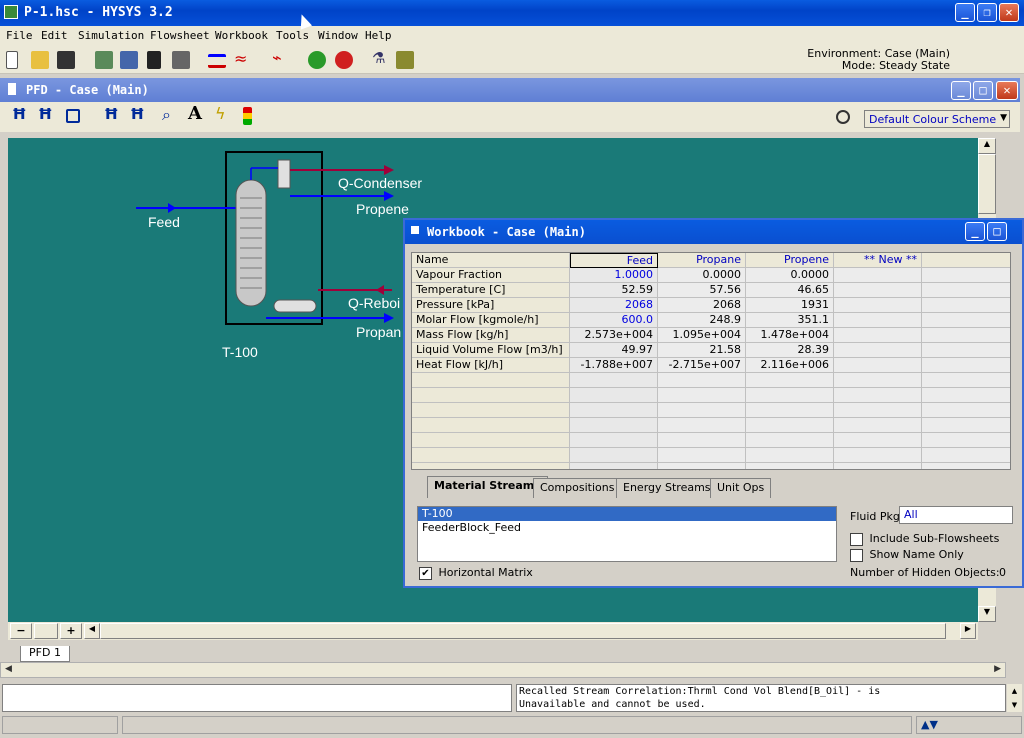 The height and width of the screenshot is (738, 1024). What do you see at coordinates (129, 60) in the screenshot?
I see `workbook-icon` at bounding box center [129, 60].